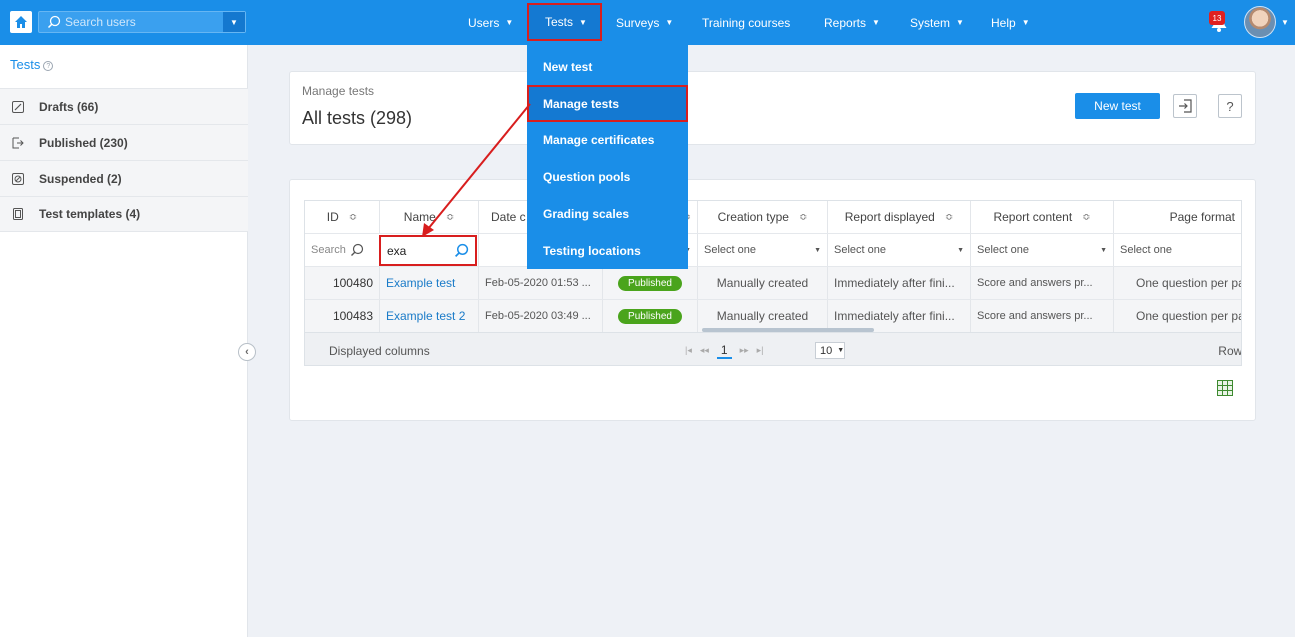 This screenshot has height=637, width=1295. I want to click on sidebar-item-suspended: Suspended (2), so click(124, 178).